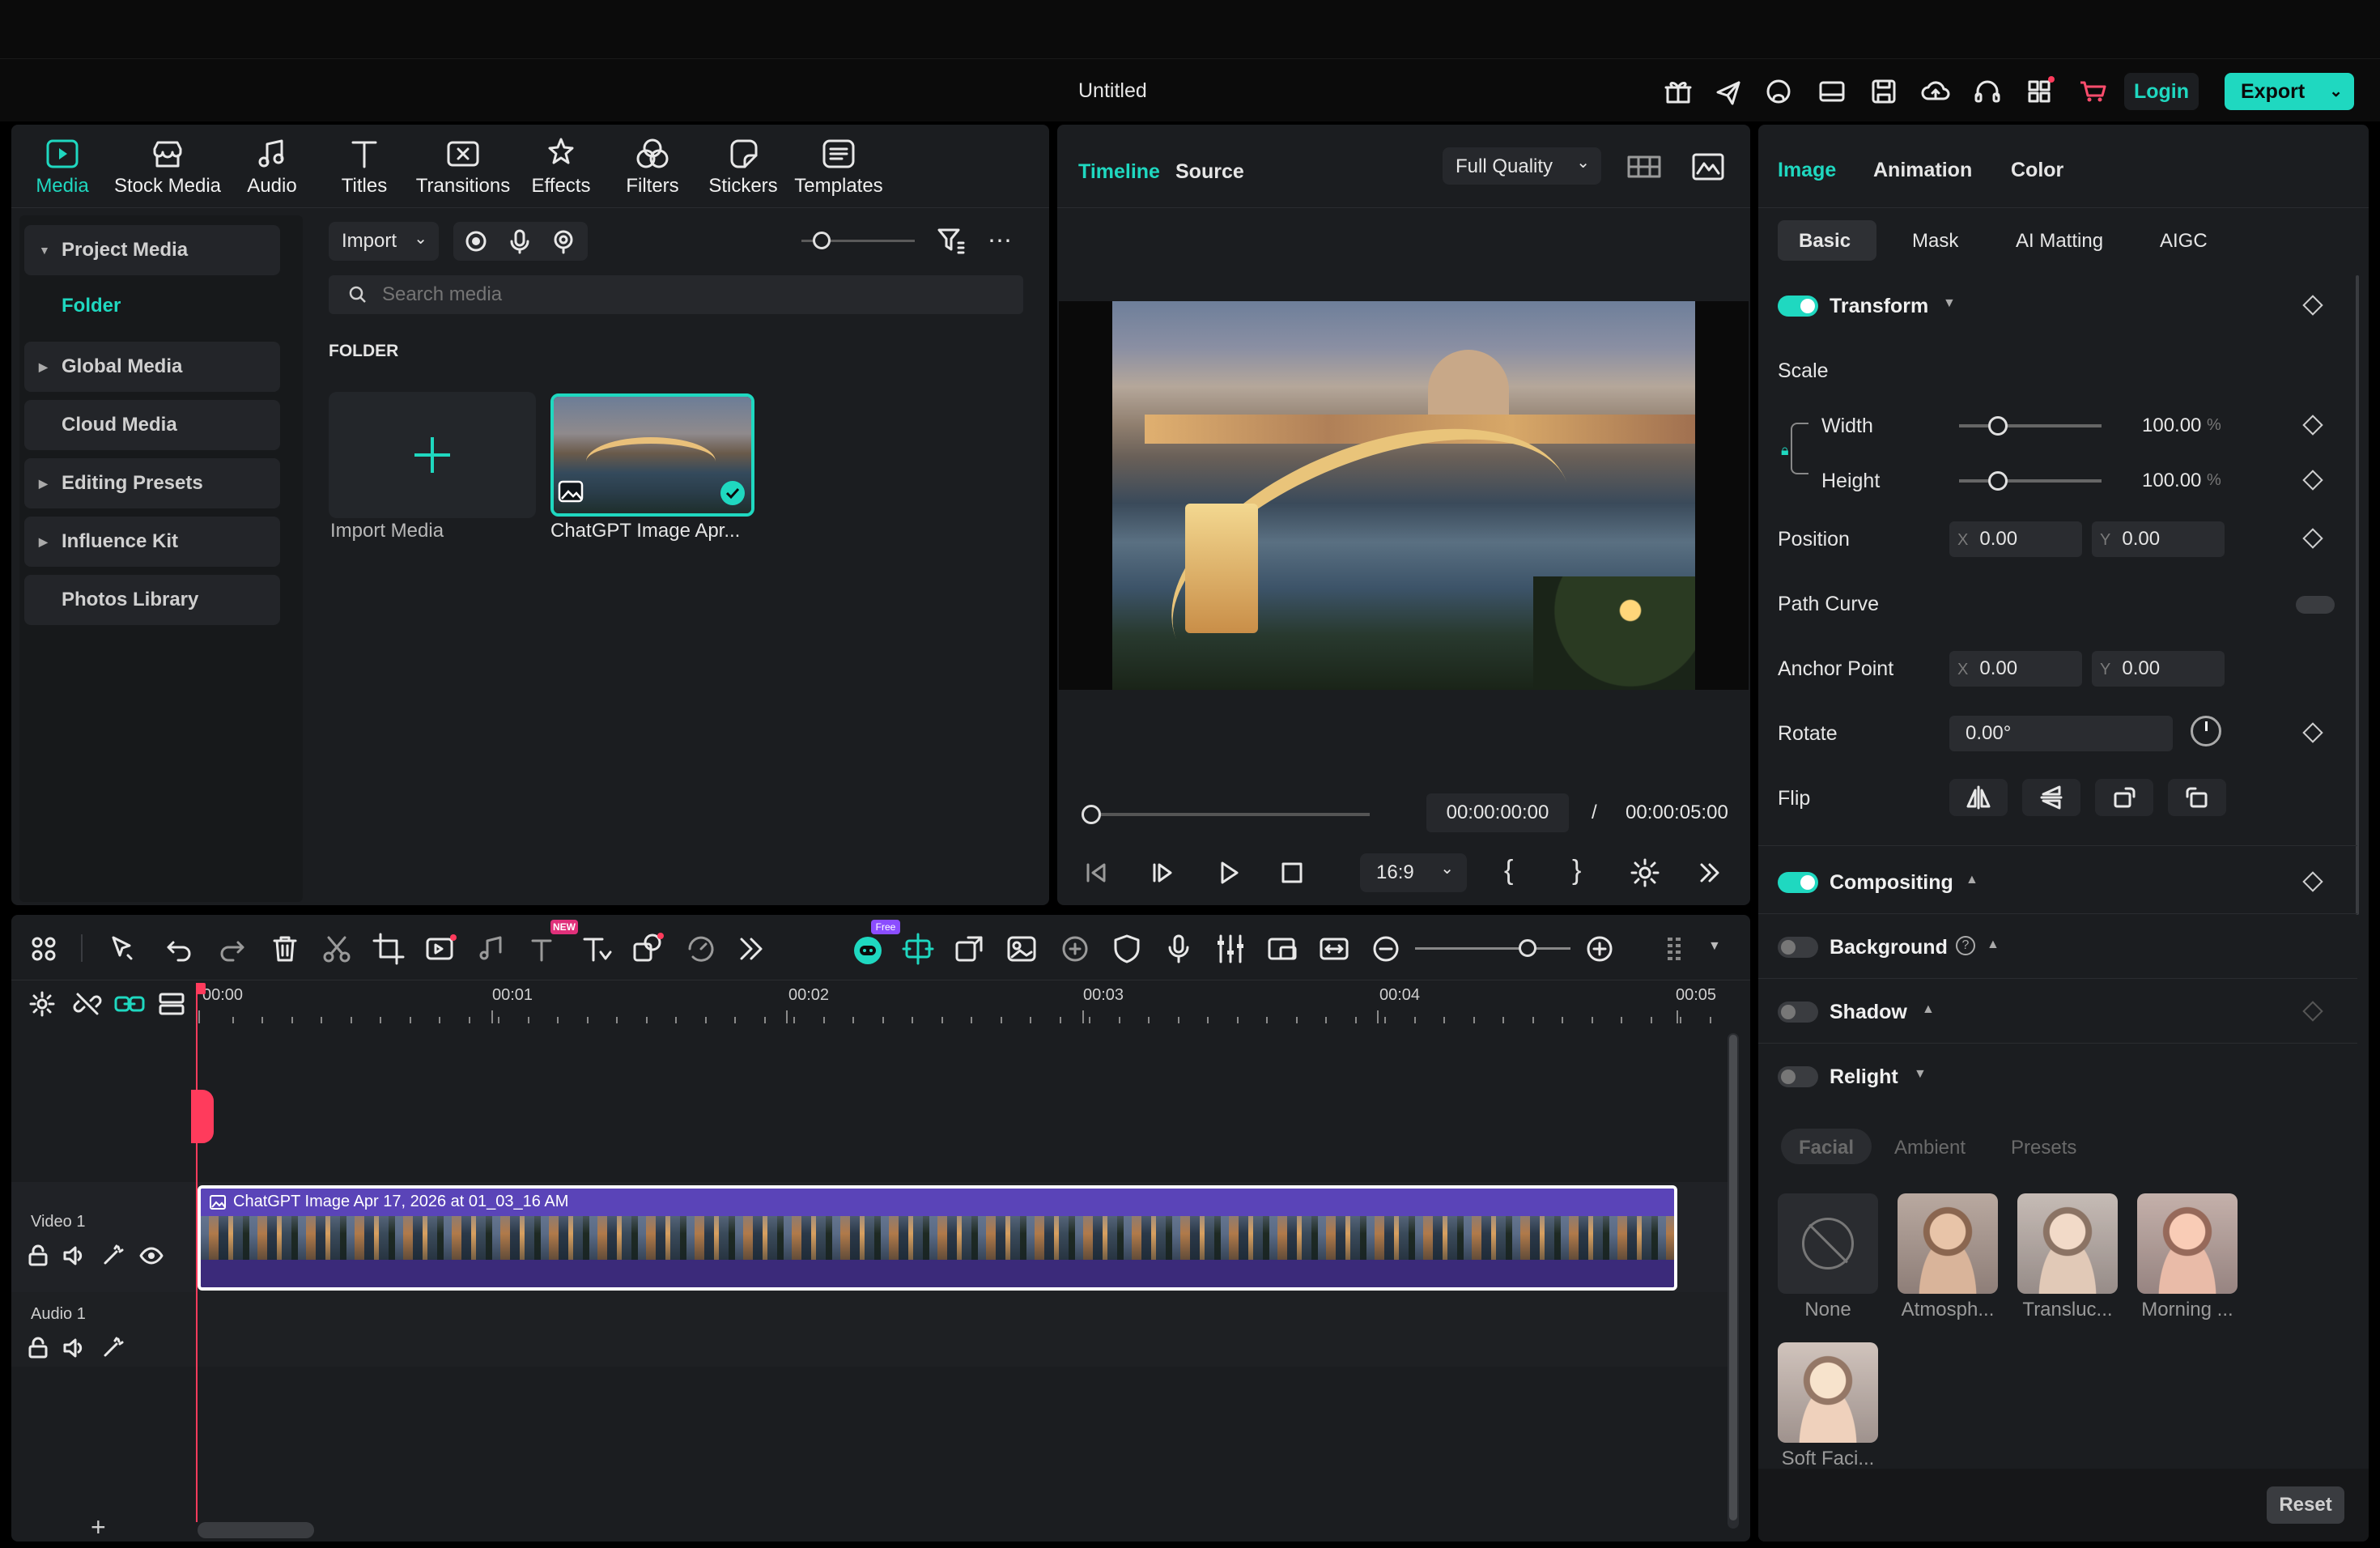 The image size is (2380, 1548). I want to click on record-icon, so click(476, 241).